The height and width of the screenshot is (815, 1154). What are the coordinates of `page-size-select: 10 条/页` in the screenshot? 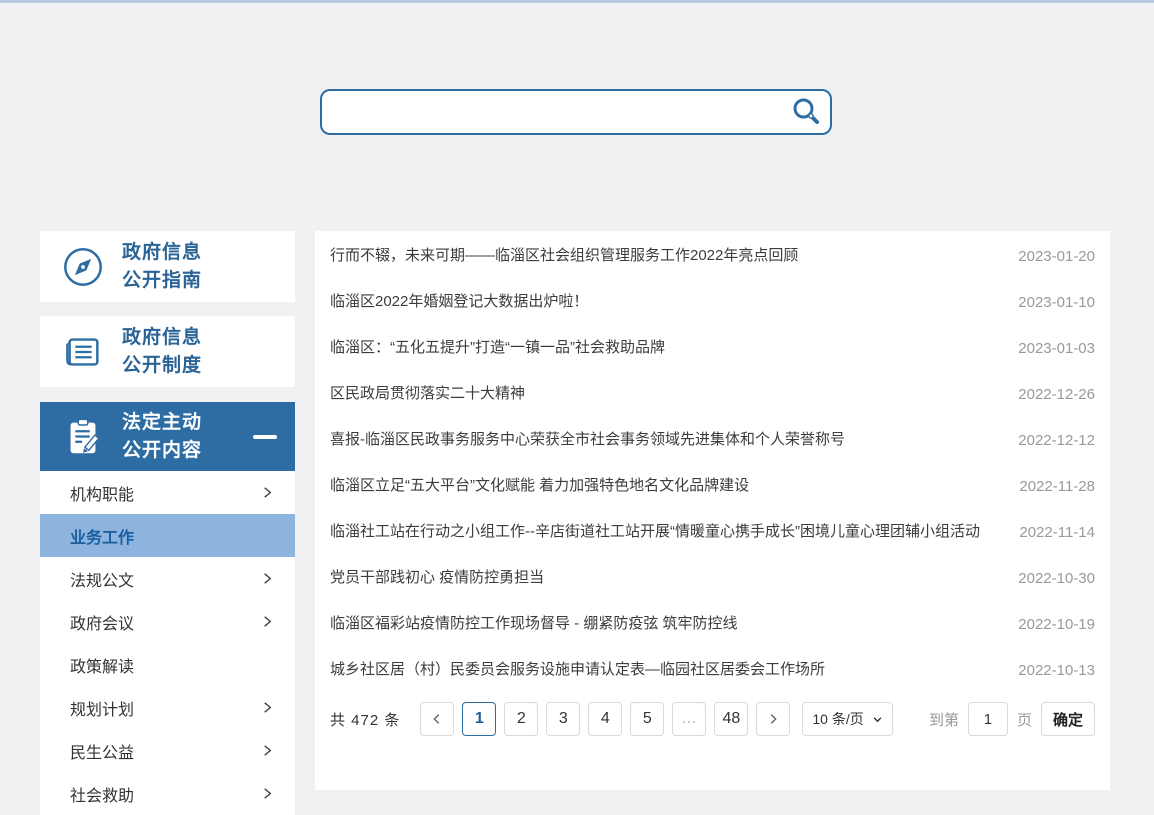 It's located at (847, 719).